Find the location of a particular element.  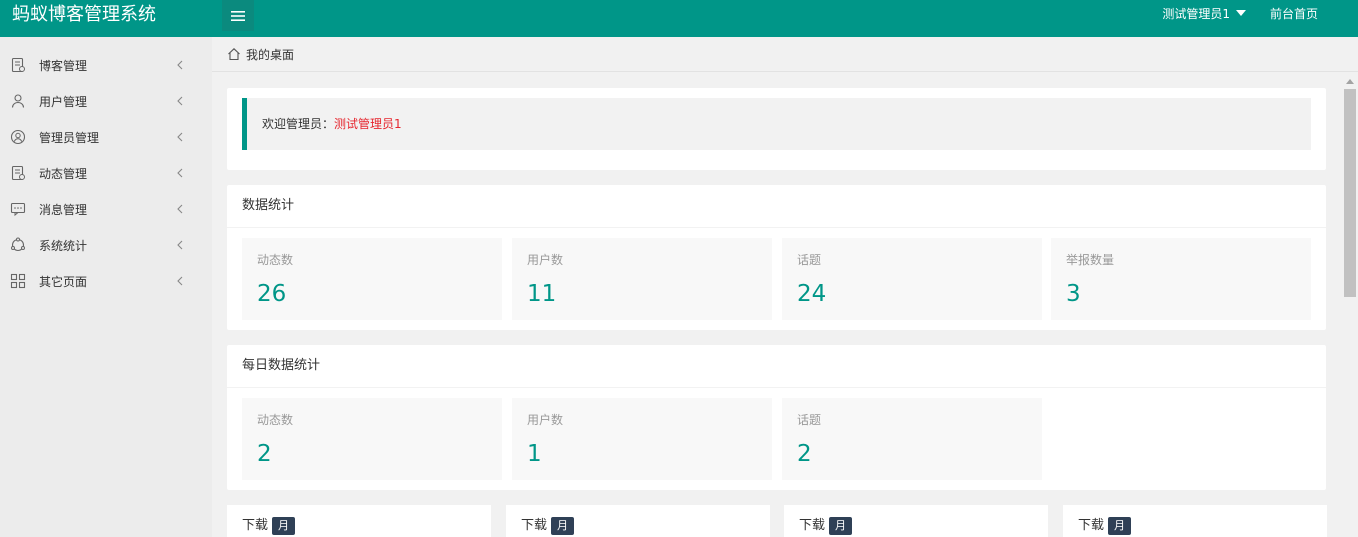

scrollbar-thumb is located at coordinates (1350, 193).